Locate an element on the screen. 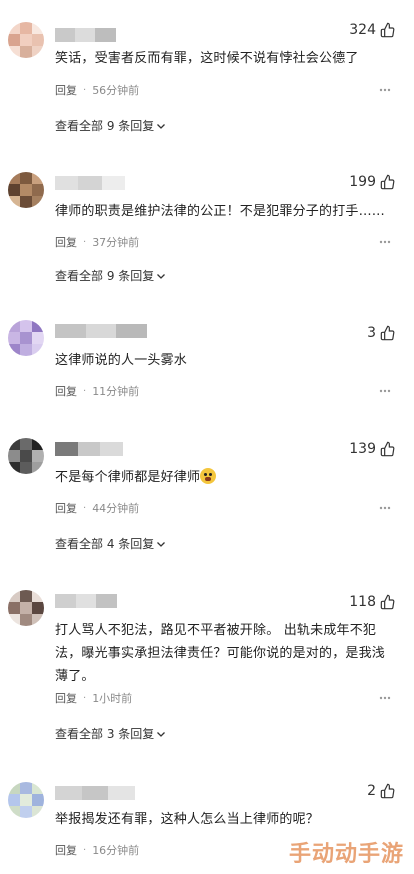 Image resolution: width=414 pixels, height=874 pixels. like-count: 3 is located at coordinates (371, 333).